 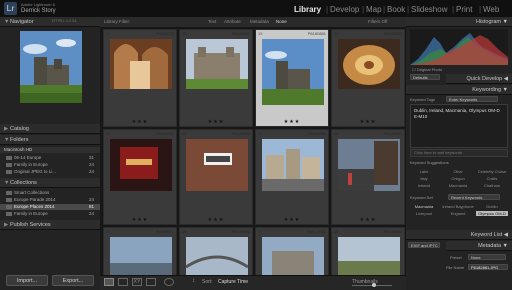 I want to click on user-name: Derrick Story, so click(x=38, y=11).